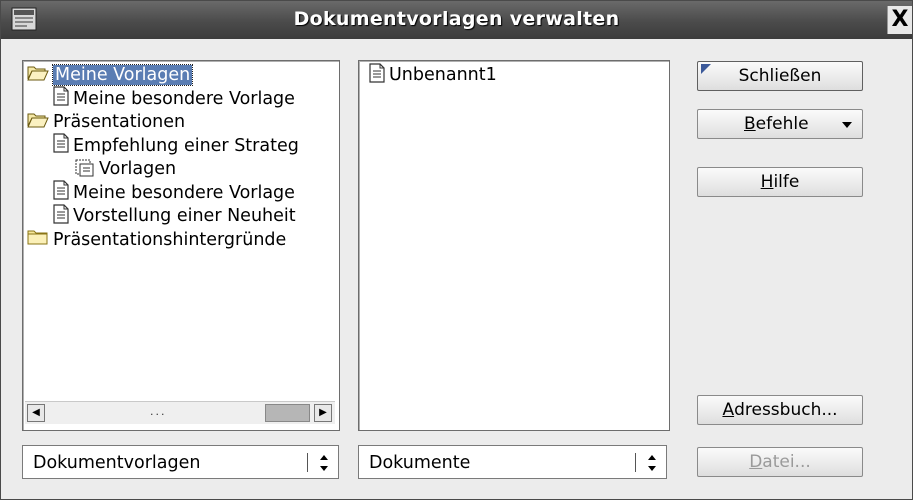  What do you see at coordinates (899, 20) in the screenshot?
I see `close-window-button: X` at bounding box center [899, 20].